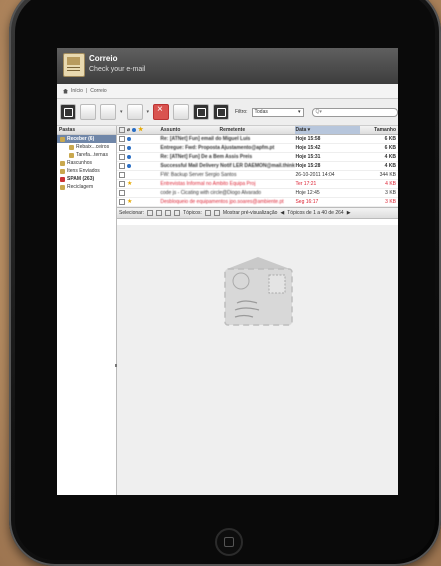 The image size is (441, 566). Describe the element at coordinates (221, 112) in the screenshot. I see `settings-button` at that location.